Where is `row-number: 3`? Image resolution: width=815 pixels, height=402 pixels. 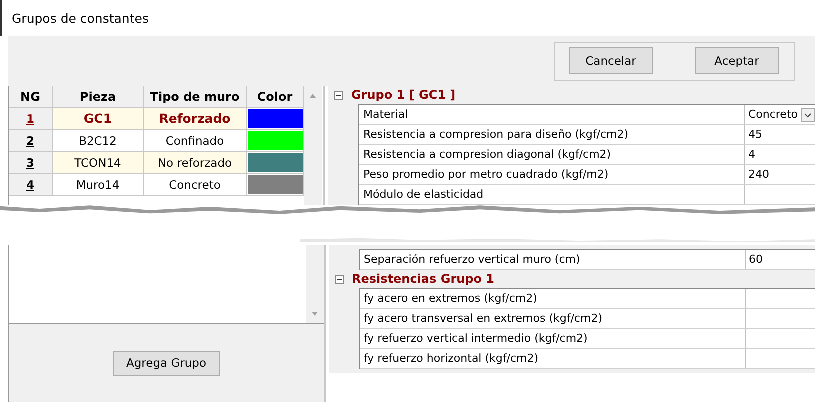 row-number: 3 is located at coordinates (31, 163).